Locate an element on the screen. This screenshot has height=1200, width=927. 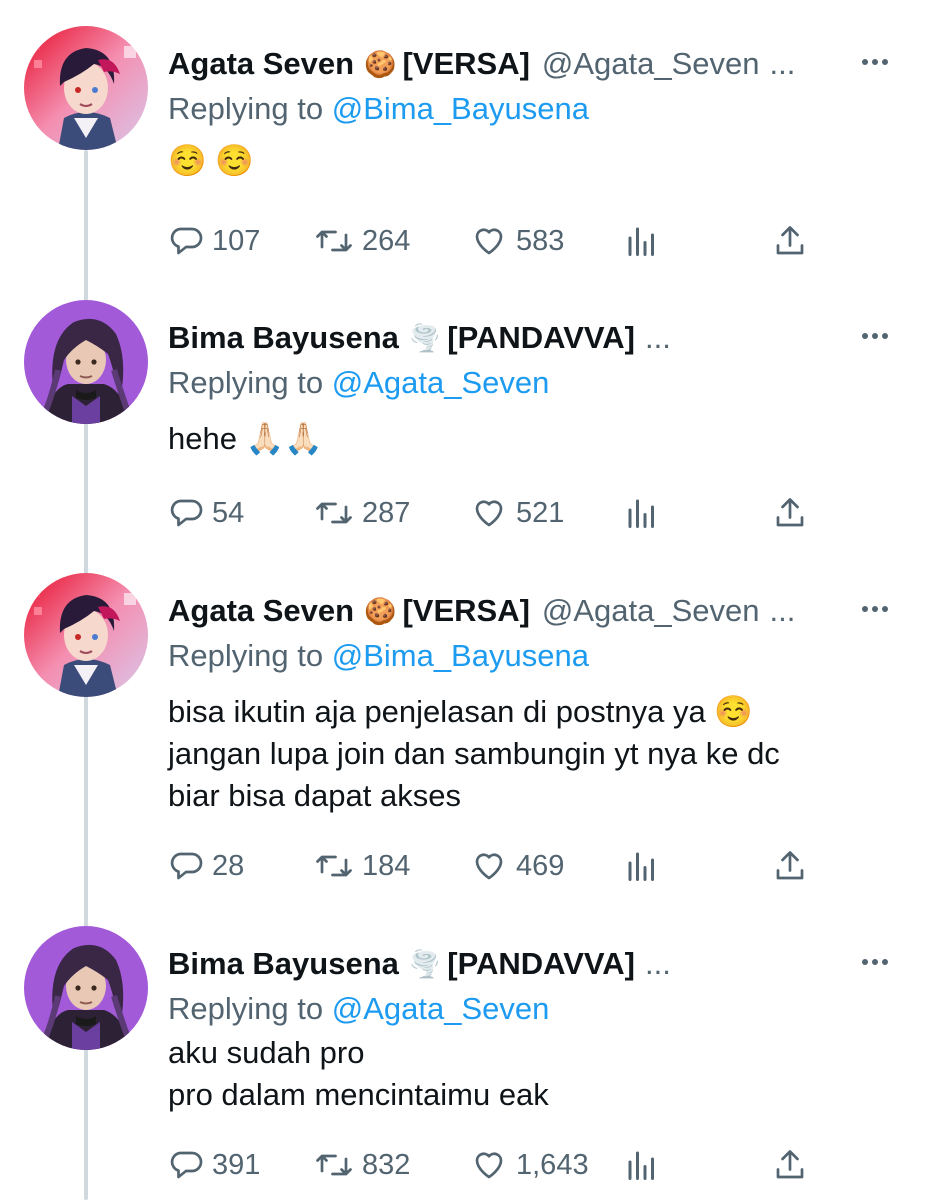
like-count: 1,643 is located at coordinates (552, 1164).